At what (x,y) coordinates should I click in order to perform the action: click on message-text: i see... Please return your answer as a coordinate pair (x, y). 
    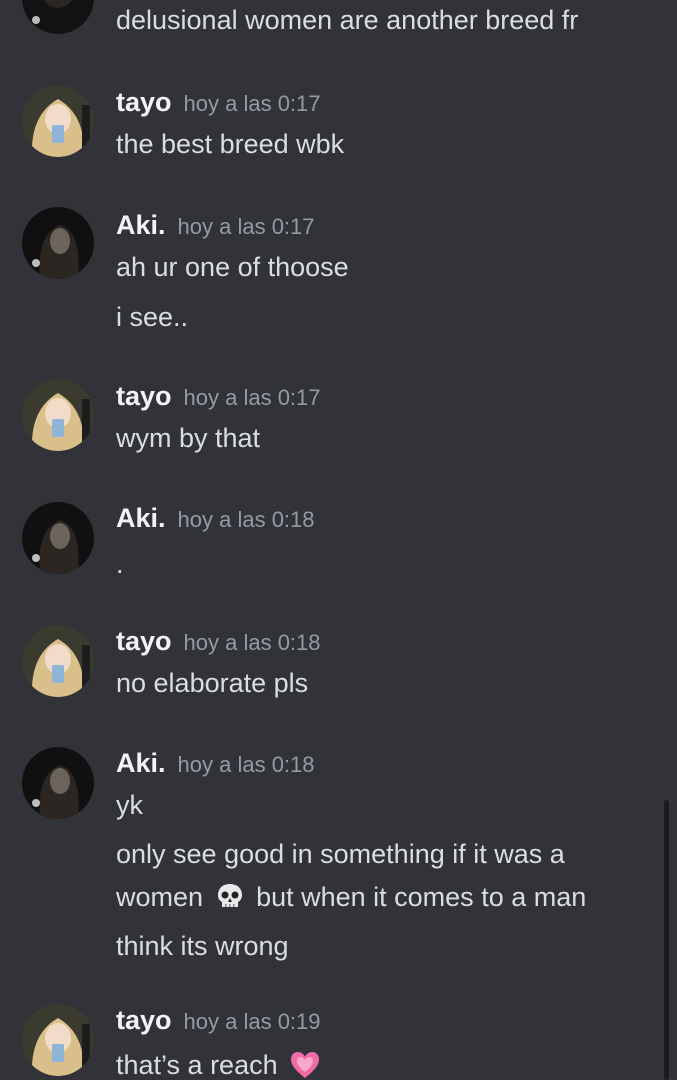
    Looking at the image, I should click on (152, 317).